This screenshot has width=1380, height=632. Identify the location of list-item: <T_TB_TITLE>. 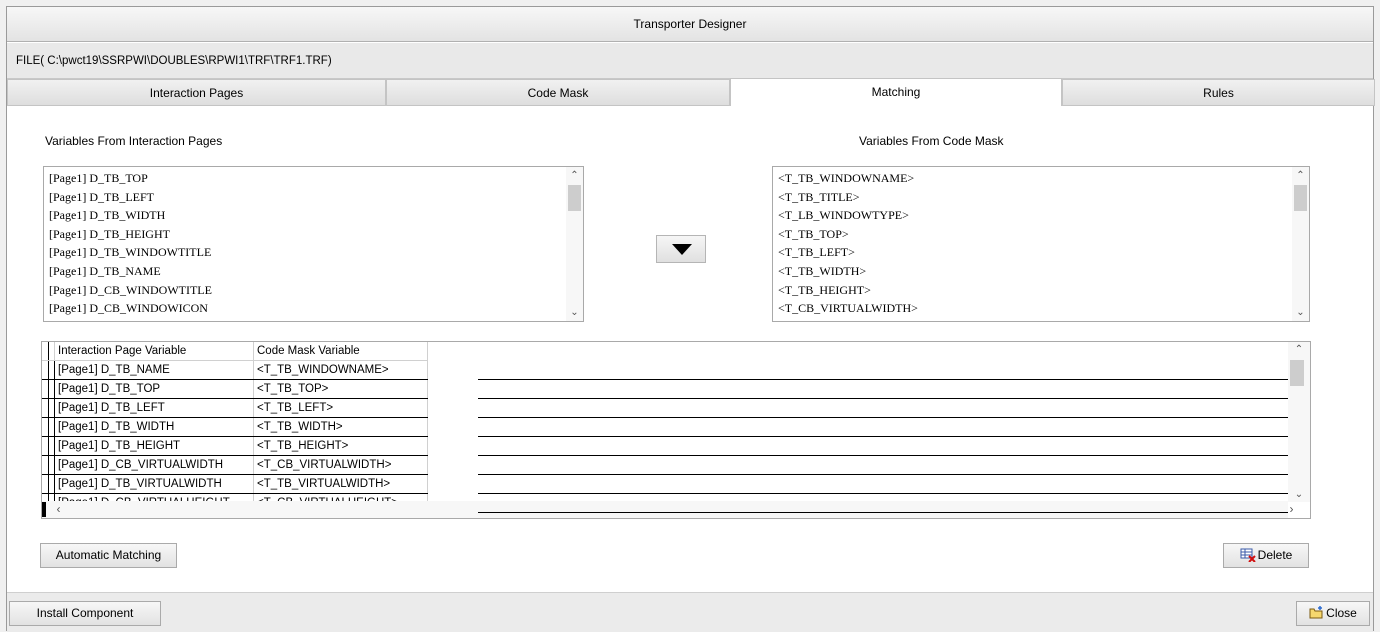
(848, 197).